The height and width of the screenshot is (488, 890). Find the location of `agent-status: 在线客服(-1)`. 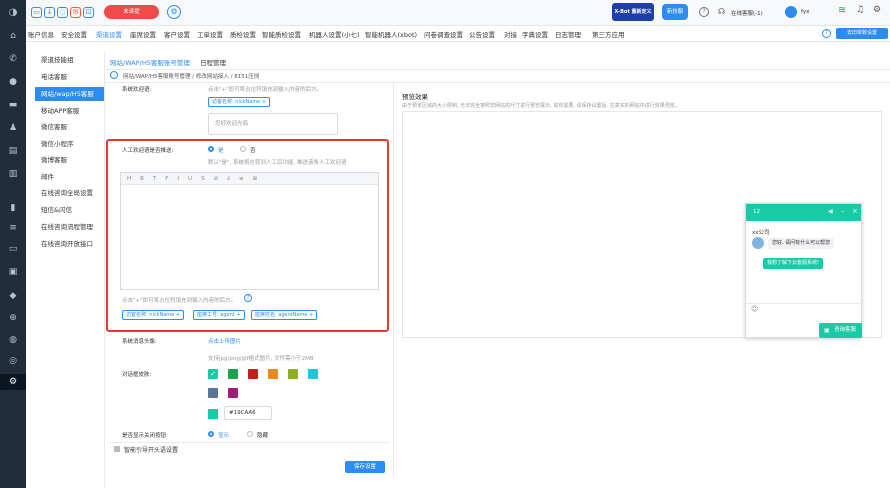

agent-status: 在线客服(-1) is located at coordinates (747, 13).